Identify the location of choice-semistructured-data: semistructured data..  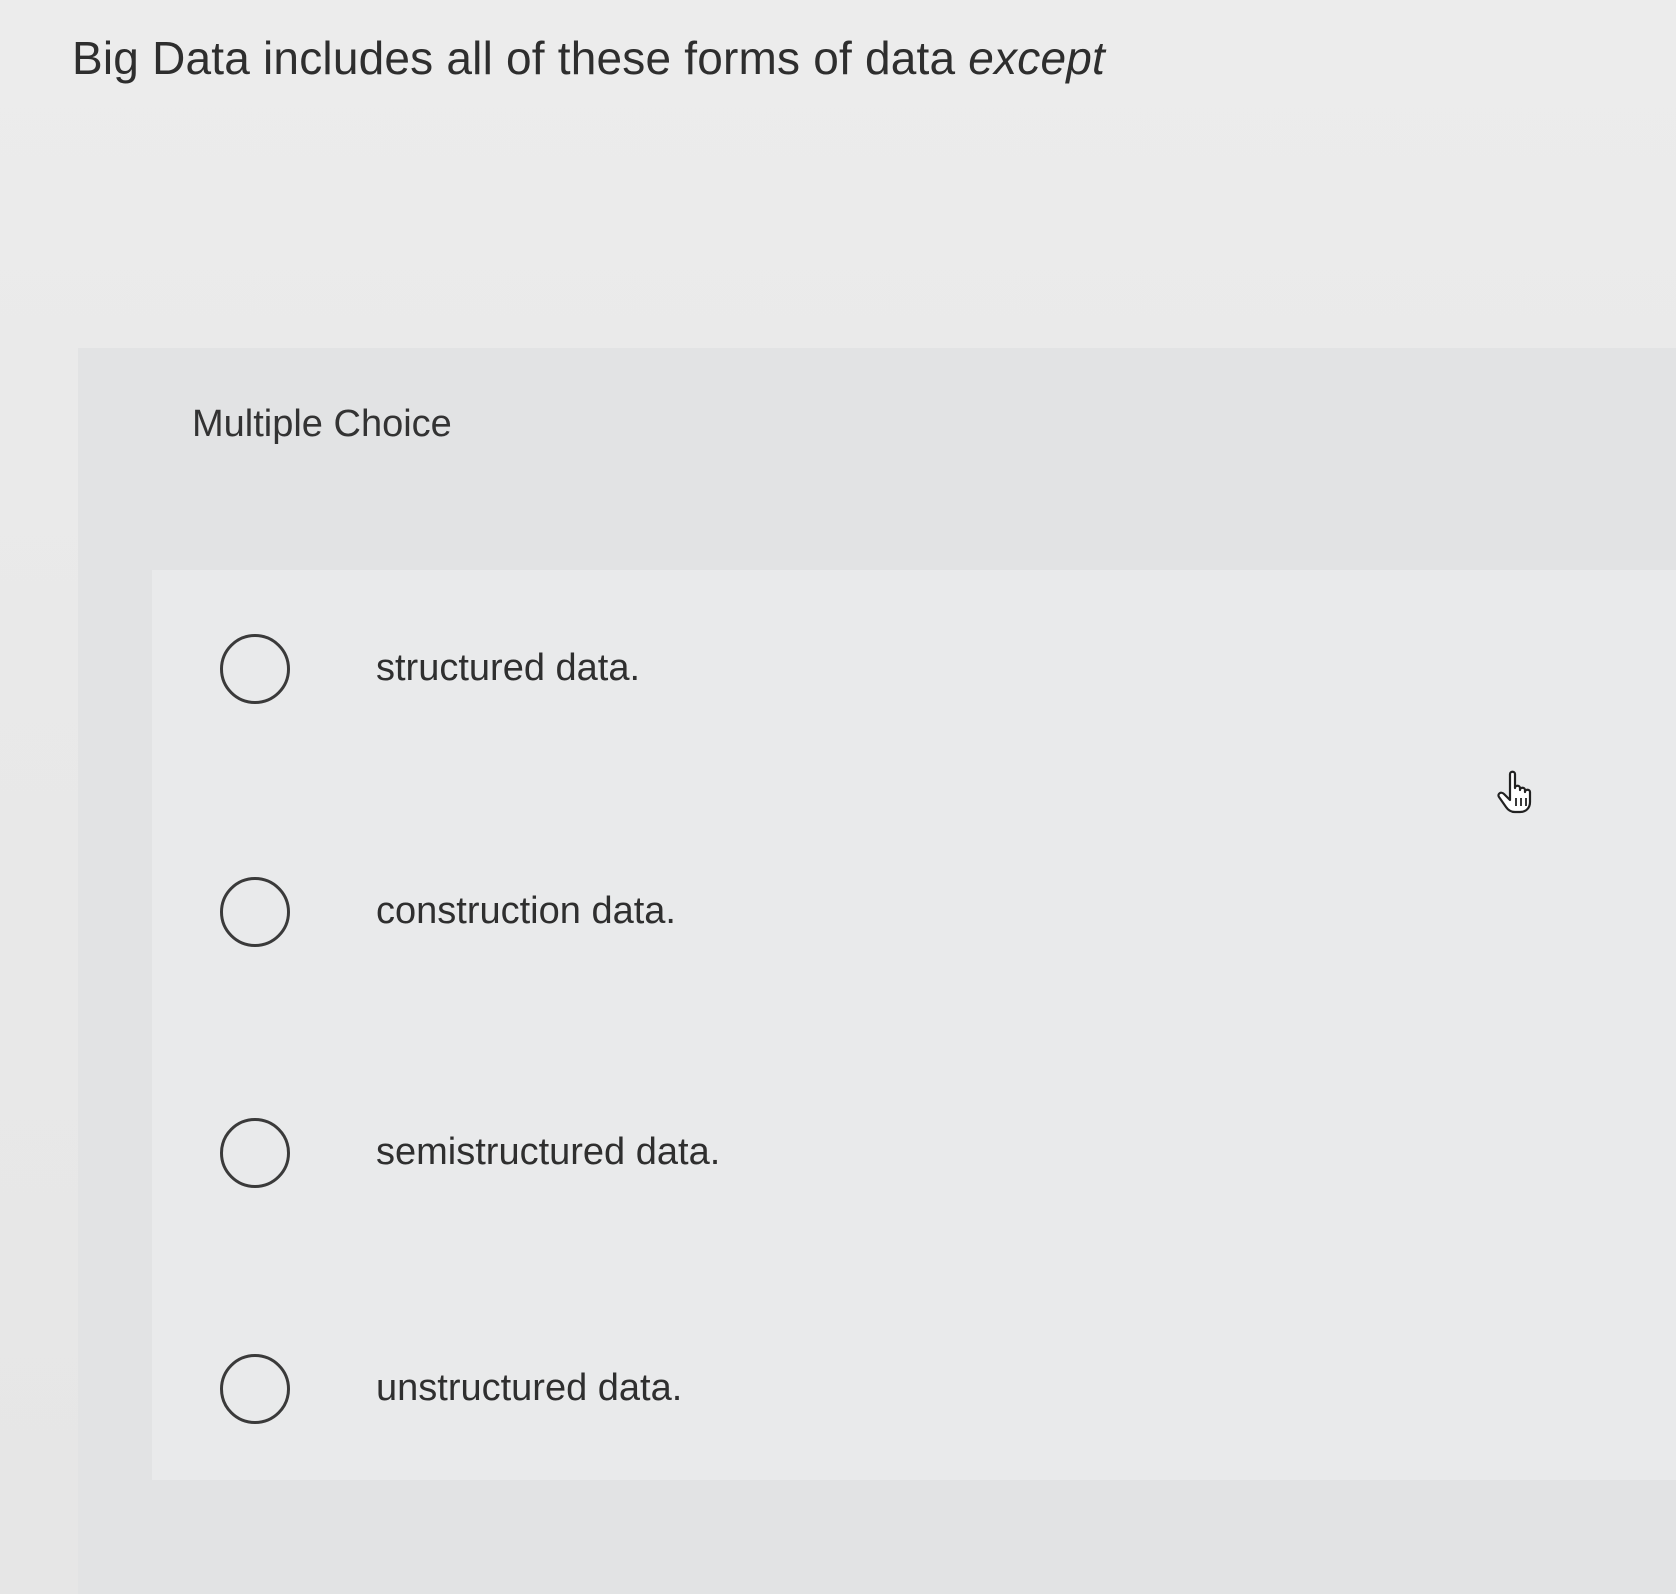
(914, 1154).